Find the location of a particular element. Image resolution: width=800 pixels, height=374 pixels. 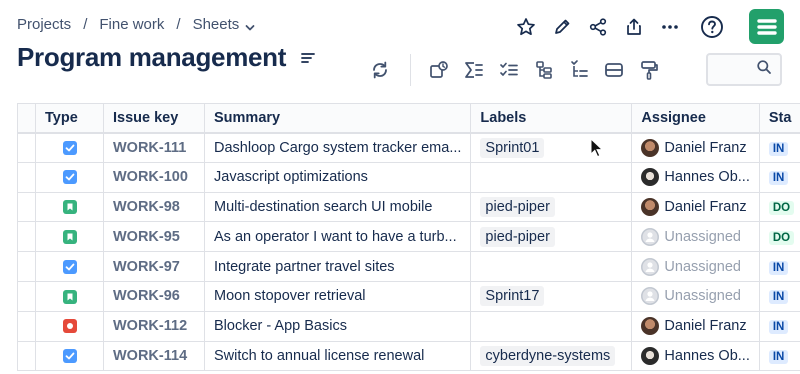

star-icon is located at coordinates (526, 27).